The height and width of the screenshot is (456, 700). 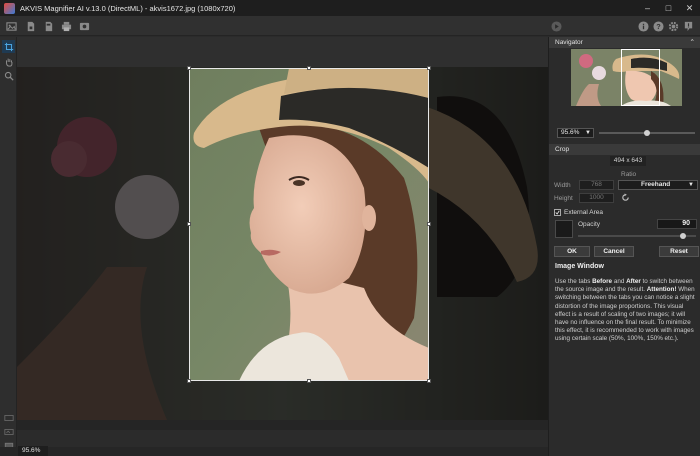 What do you see at coordinates (8, 246) in the screenshot?
I see `tools-panel` at bounding box center [8, 246].